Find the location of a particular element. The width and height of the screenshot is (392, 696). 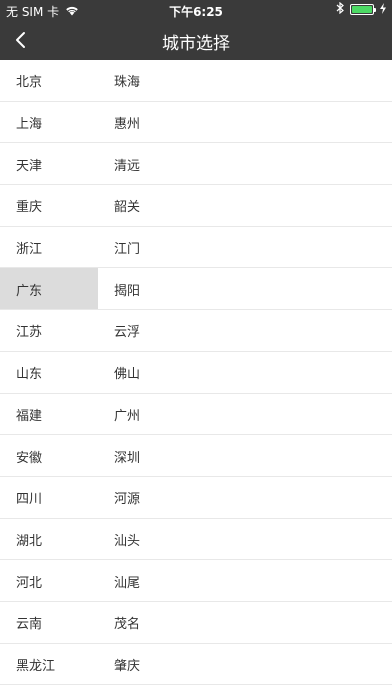

province-item: 重庆 is located at coordinates (49, 206).